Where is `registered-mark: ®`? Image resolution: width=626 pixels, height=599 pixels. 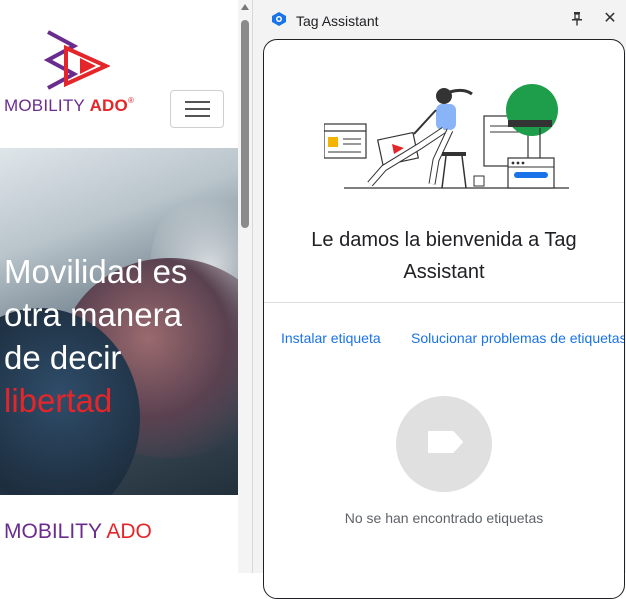 registered-mark: ® is located at coordinates (131, 100).